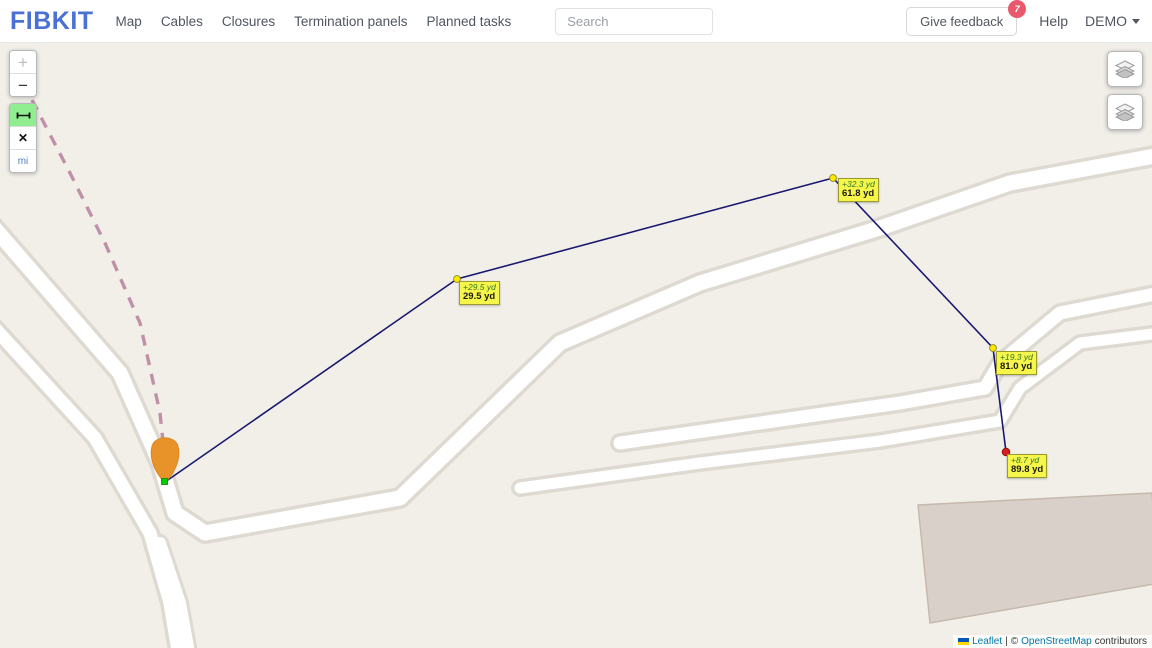  I want to click on measure-toggle-button, so click(23, 115).